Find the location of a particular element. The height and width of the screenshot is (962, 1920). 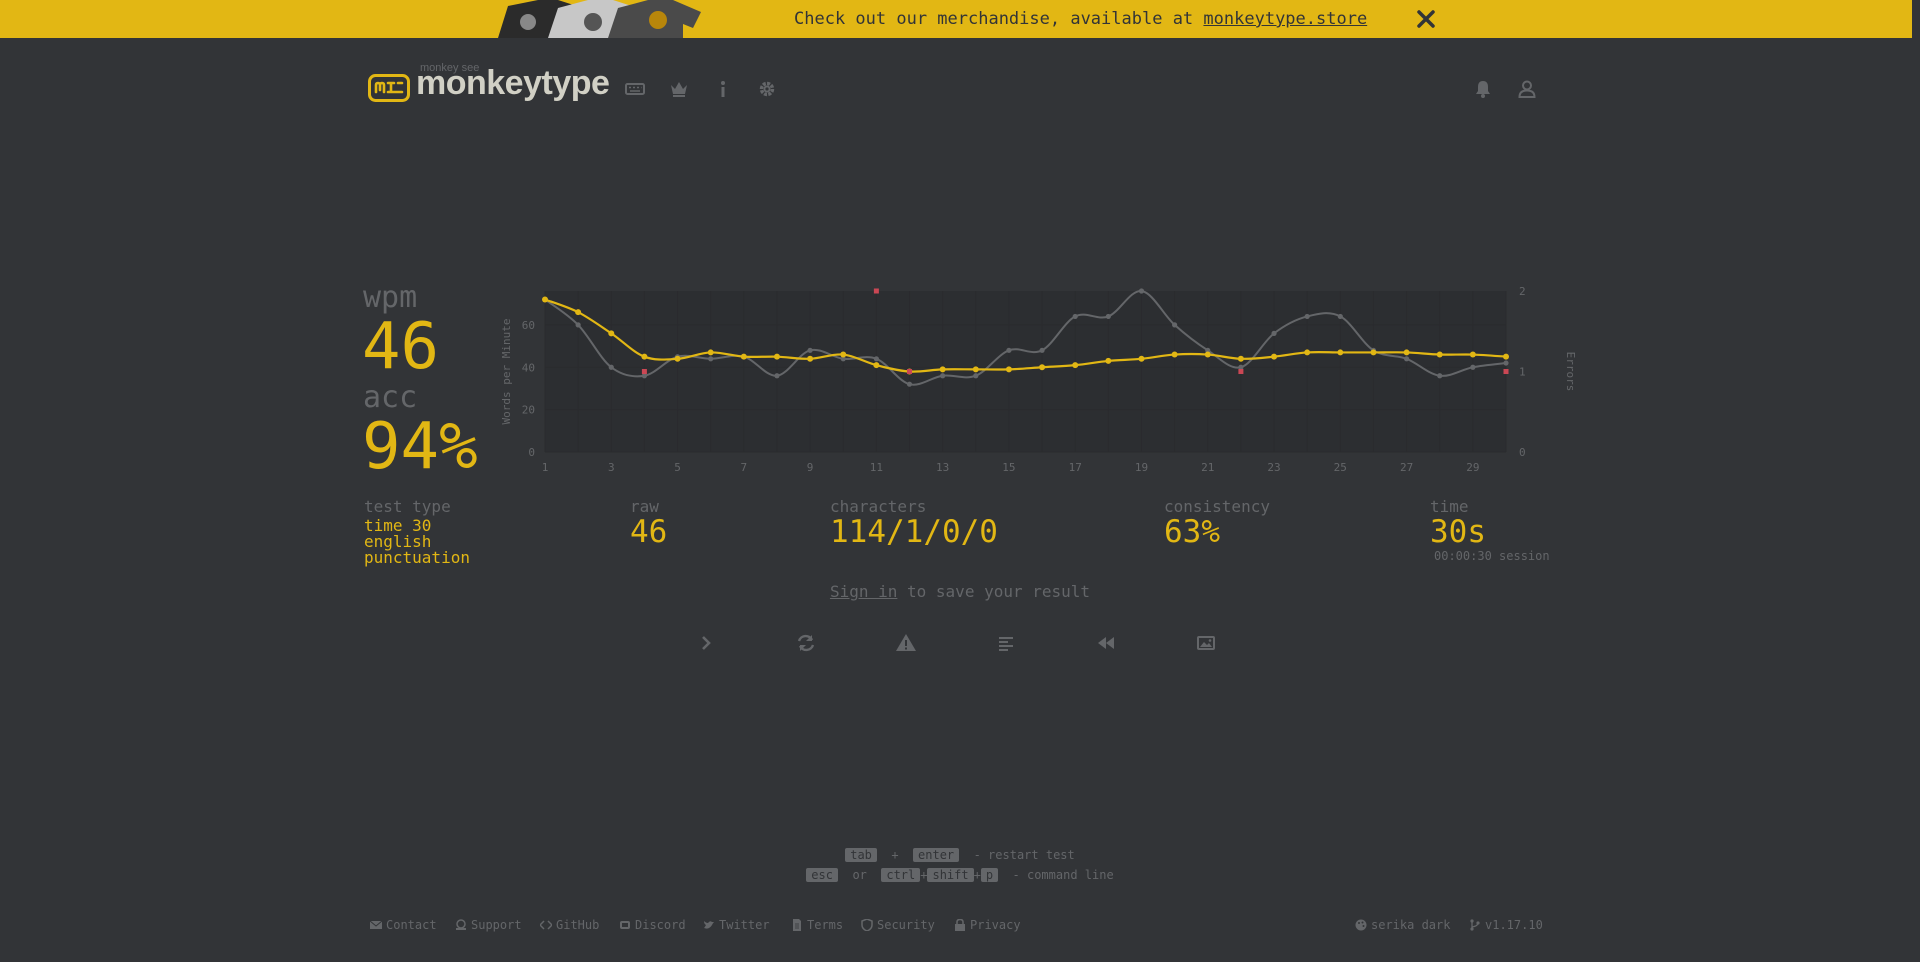

footer-contact: Contact is located at coordinates (403, 925).